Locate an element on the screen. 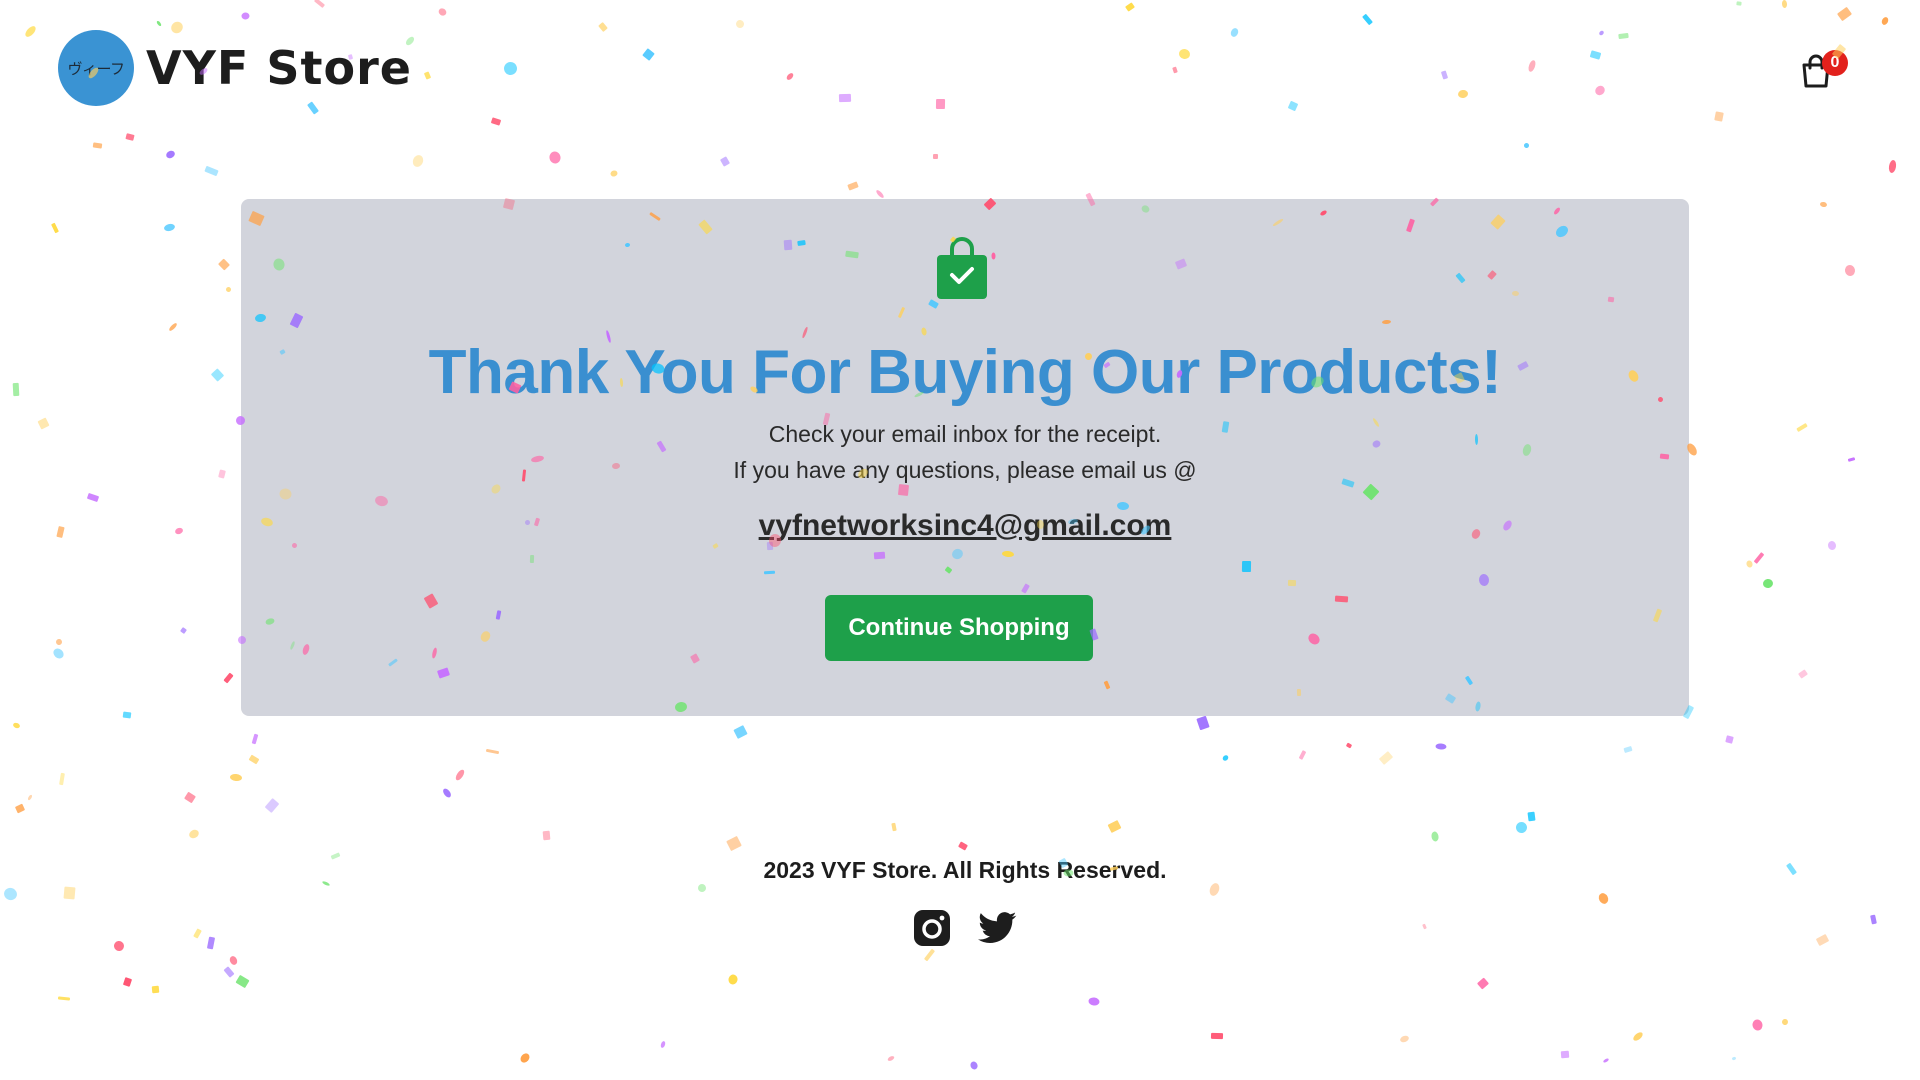 Image resolution: width=1920 pixels, height=1080 pixels. instagram-icon is located at coordinates (932, 928).